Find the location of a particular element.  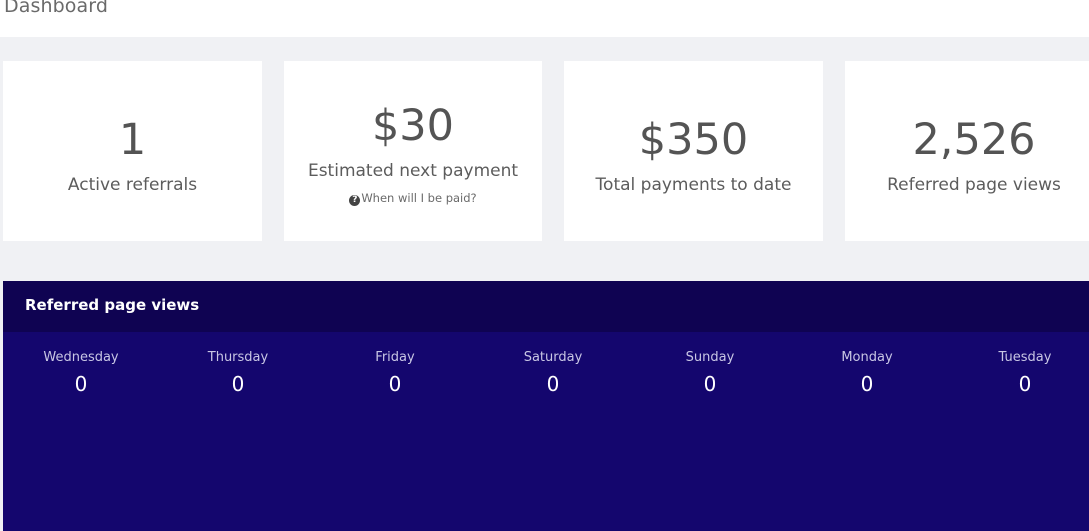

day-stat-thursday: Thursday 0 is located at coordinates (238, 372).